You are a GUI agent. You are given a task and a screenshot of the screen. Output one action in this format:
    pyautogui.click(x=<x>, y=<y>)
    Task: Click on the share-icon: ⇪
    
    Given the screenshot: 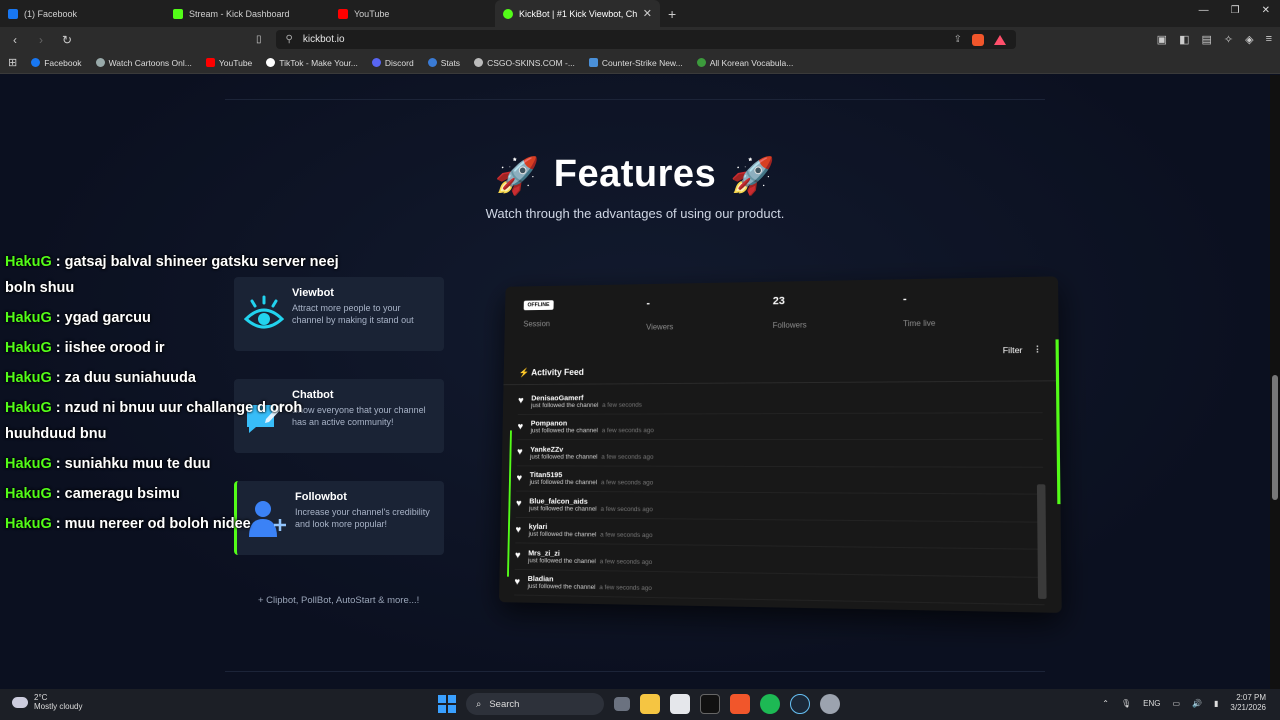 What is the action you would take?
    pyautogui.click(x=958, y=39)
    